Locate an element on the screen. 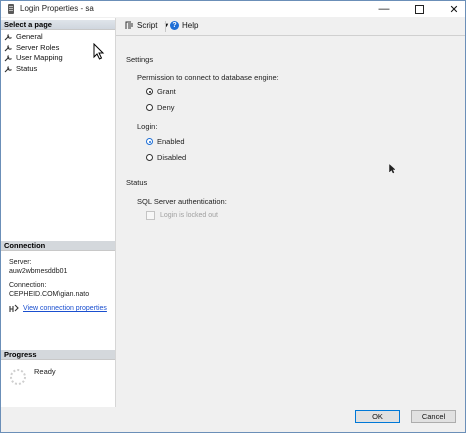 Image resolution: width=466 pixels, height=433 pixels. progress-status: Ready is located at coordinates (45, 371).